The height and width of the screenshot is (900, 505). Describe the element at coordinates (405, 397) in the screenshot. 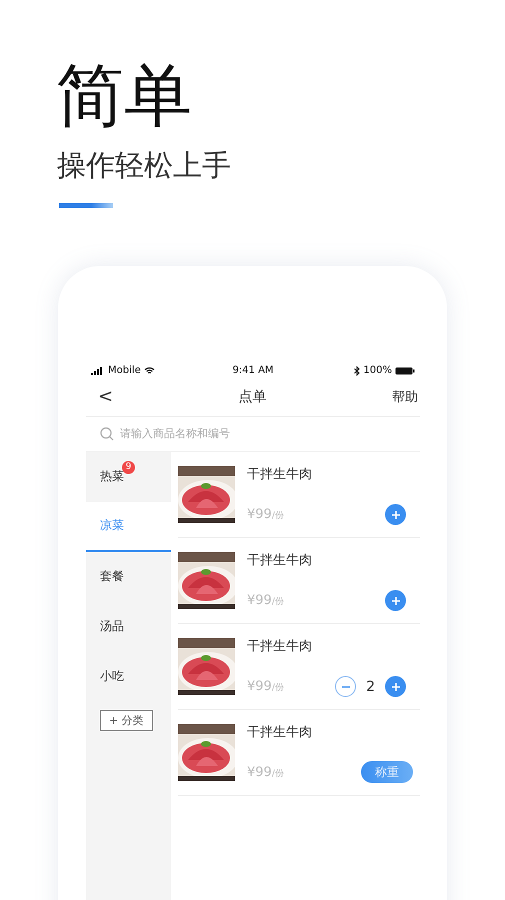

I see `help-button: 帮助` at that location.